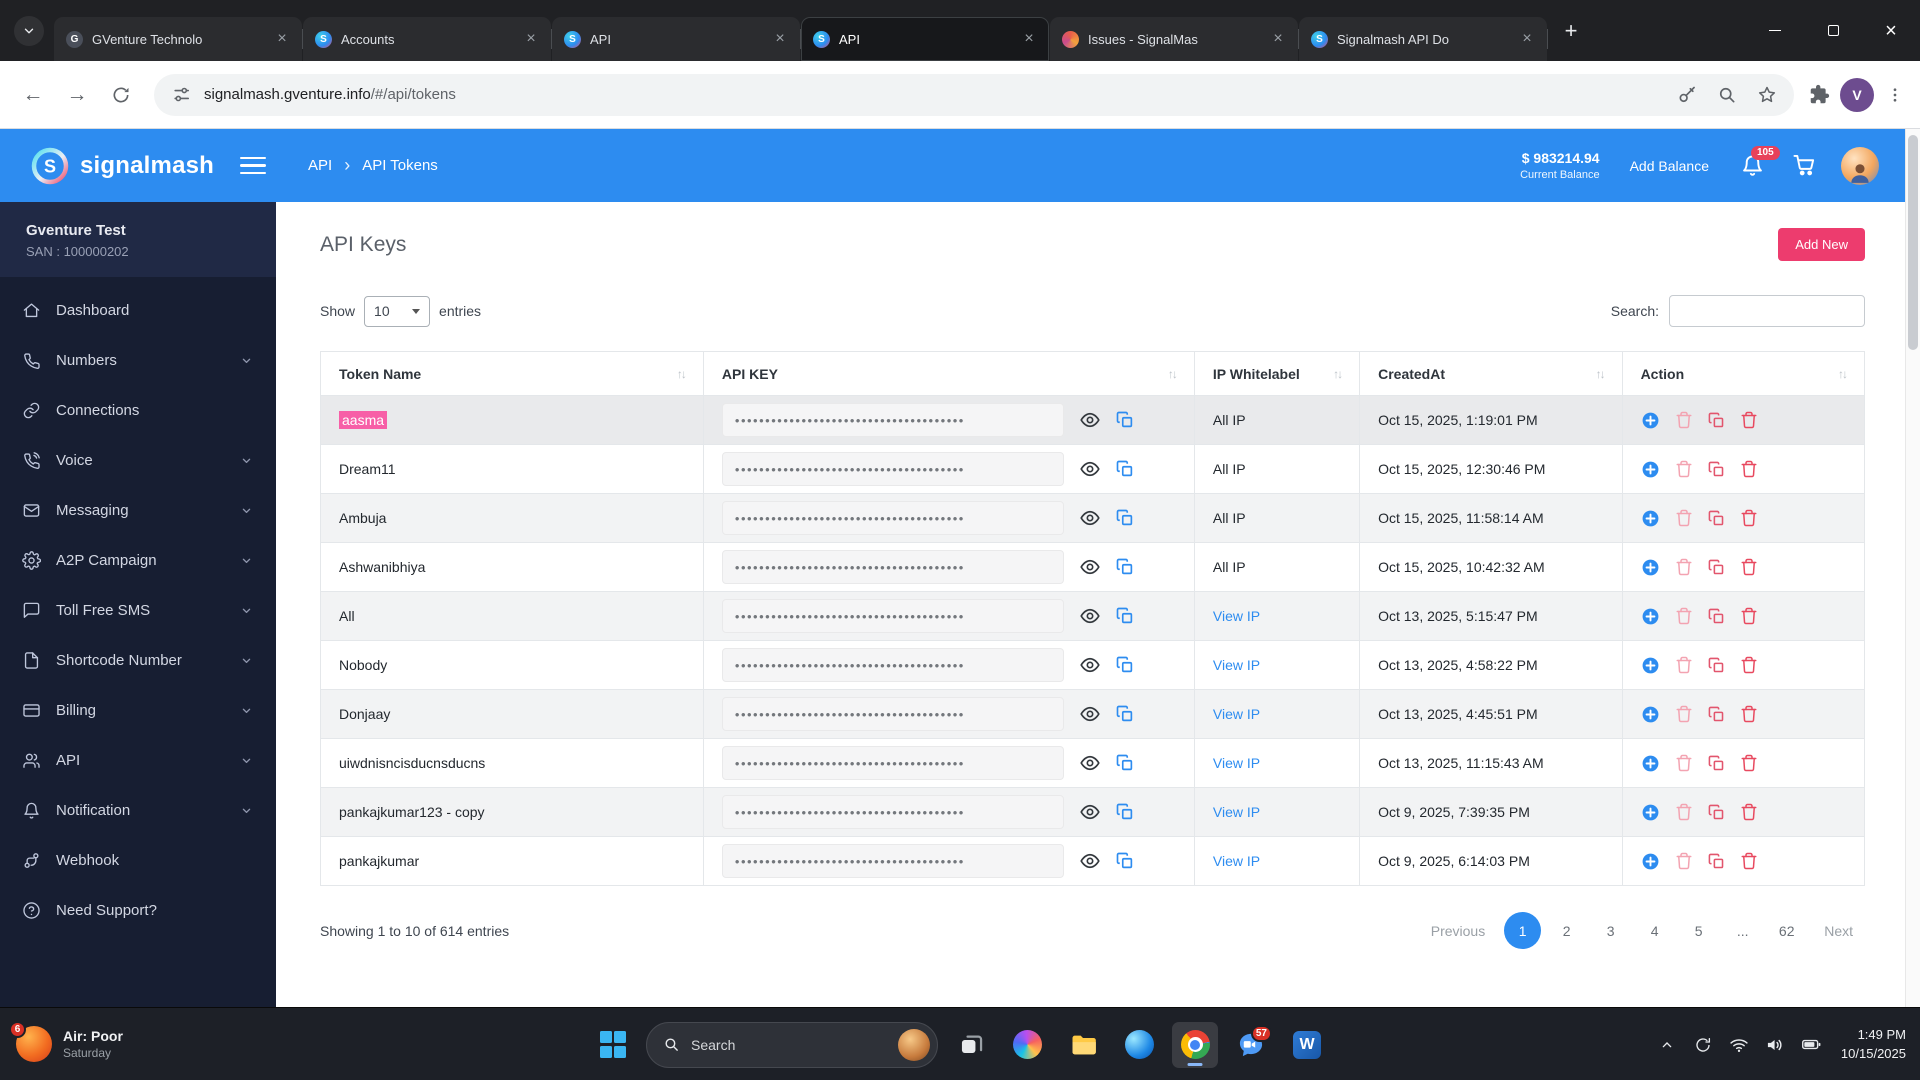 The width and height of the screenshot is (1920, 1080). What do you see at coordinates (914, 1044) in the screenshot?
I see `bing-daily-icon` at bounding box center [914, 1044].